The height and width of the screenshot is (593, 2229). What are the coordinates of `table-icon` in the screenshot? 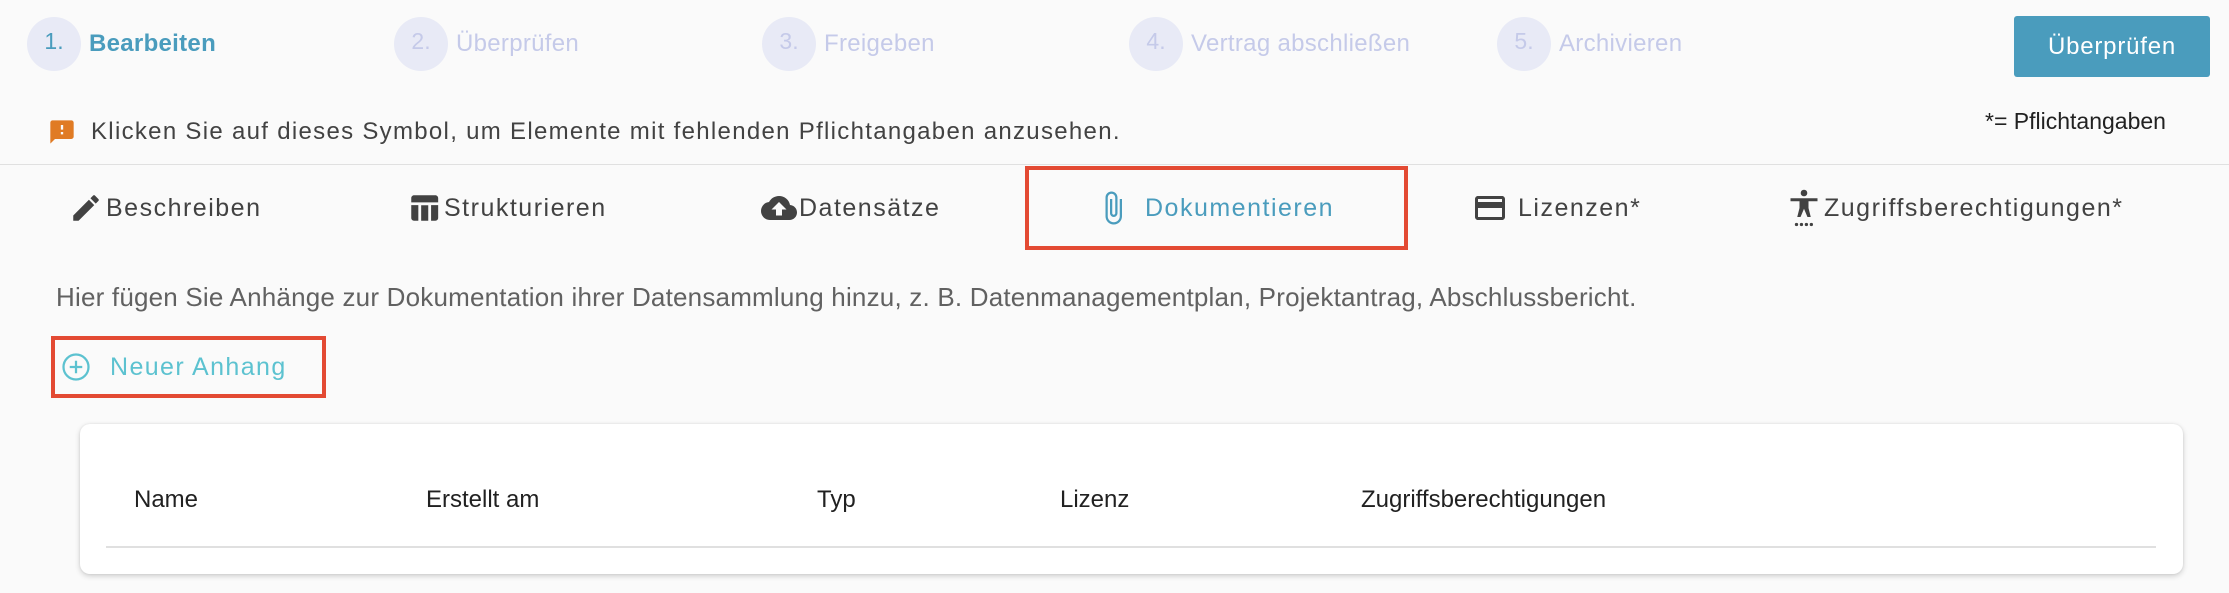 It's located at (424, 208).